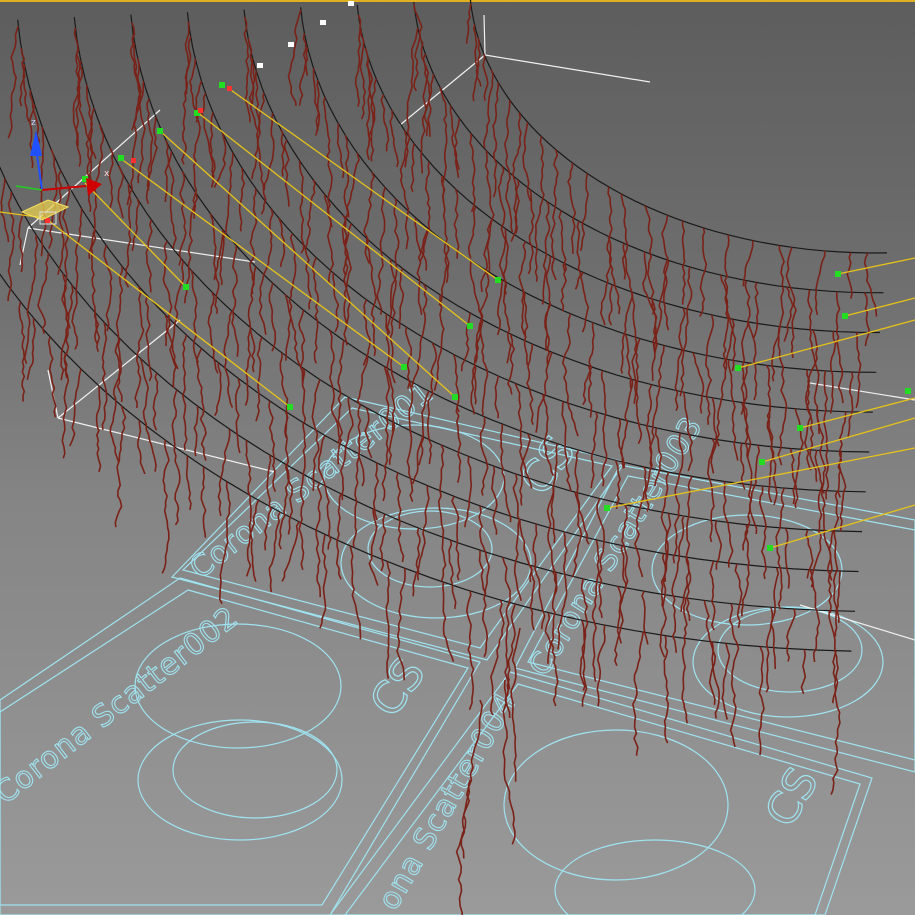  I want to click on z-axis-label: z, so click(33, 123).